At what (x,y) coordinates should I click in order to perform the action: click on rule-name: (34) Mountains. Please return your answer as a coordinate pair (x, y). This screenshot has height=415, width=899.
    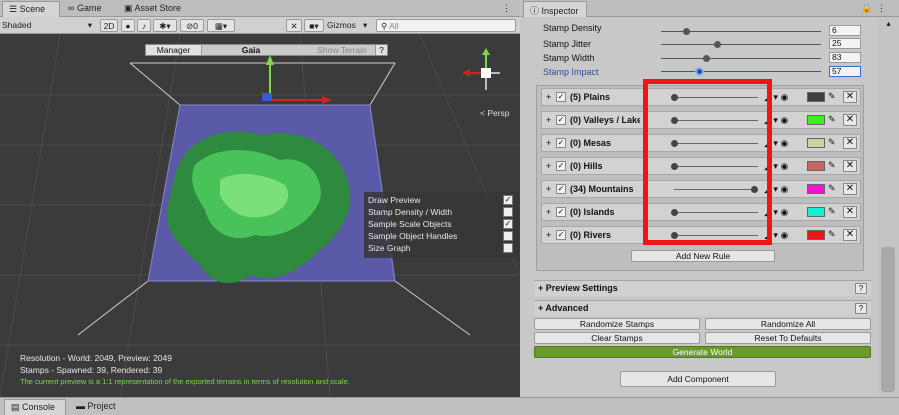
    Looking at the image, I should click on (602, 189).